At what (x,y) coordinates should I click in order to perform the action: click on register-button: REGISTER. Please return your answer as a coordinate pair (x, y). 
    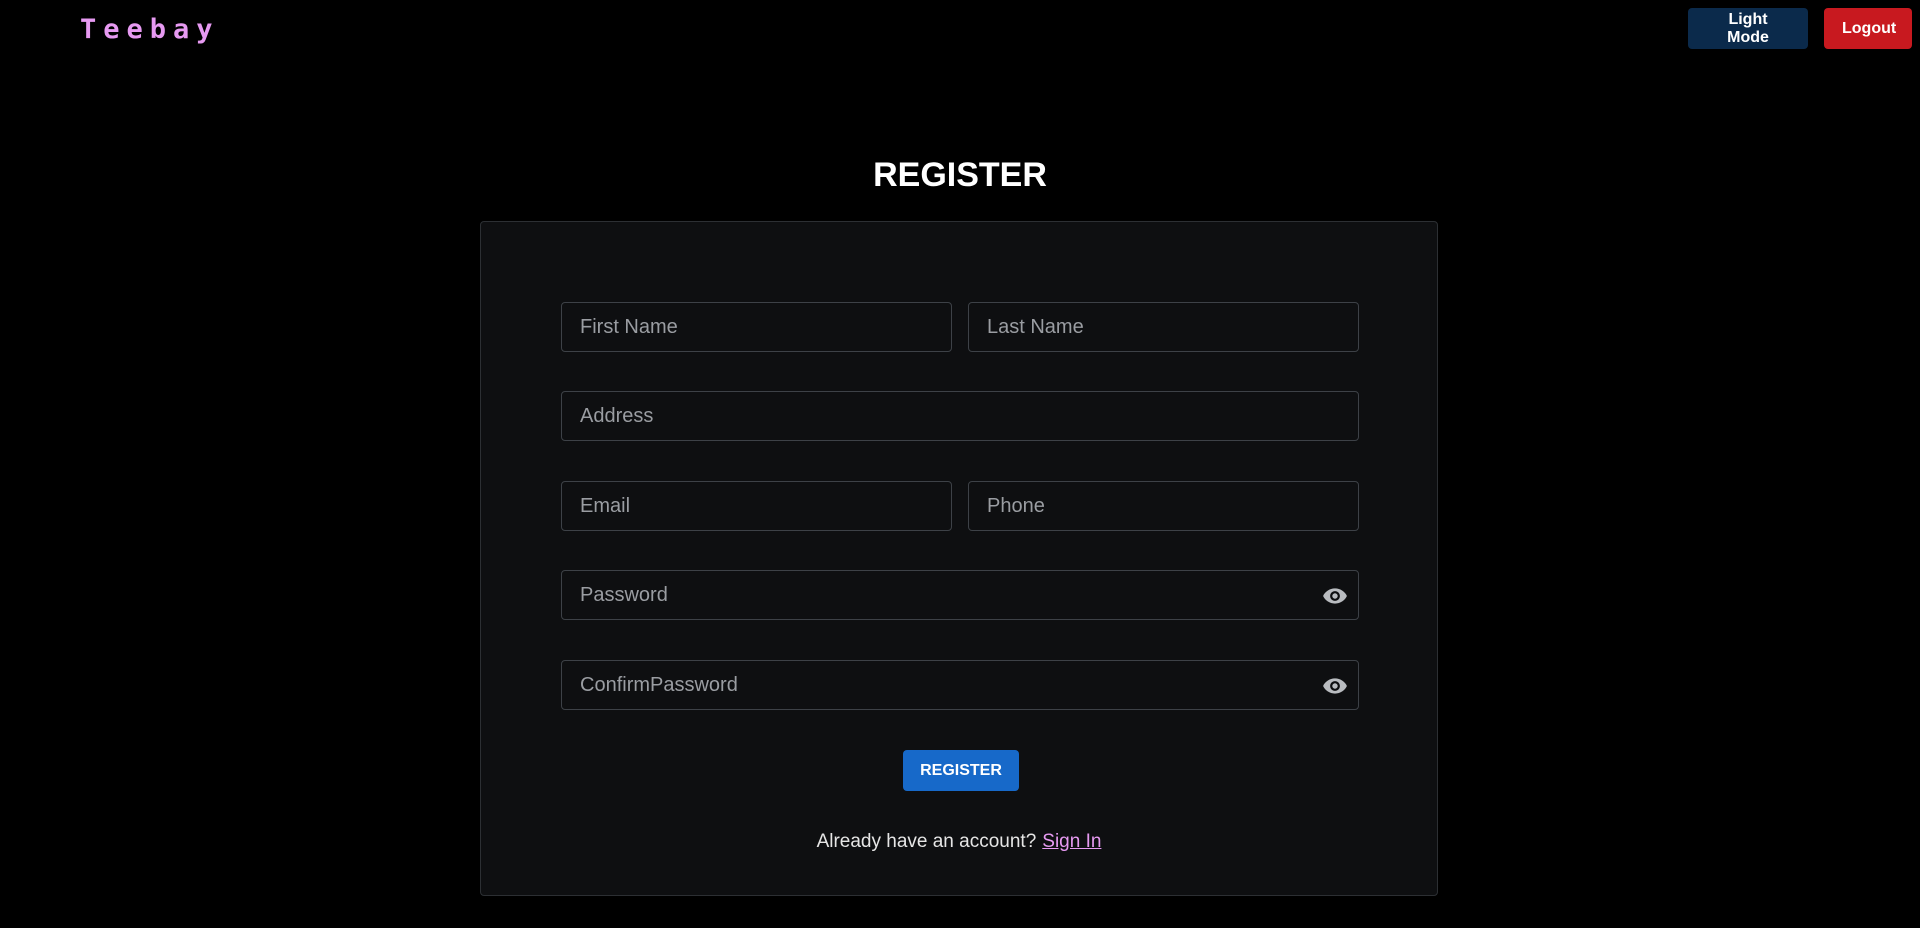
    Looking at the image, I should click on (961, 770).